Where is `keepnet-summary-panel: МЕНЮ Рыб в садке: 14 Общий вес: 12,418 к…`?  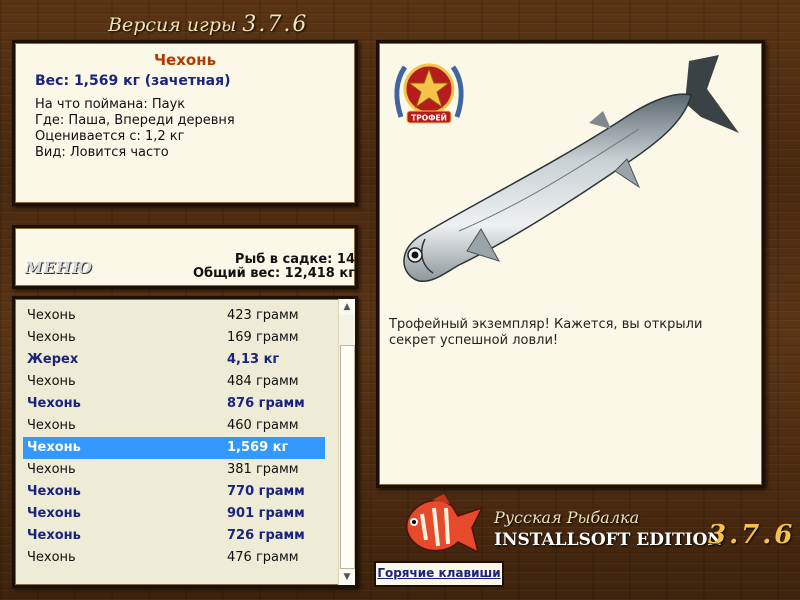
keepnet-summary-panel: МЕНЮ Рыб в садке: 14 Общий вес: 12,418 к… is located at coordinates (185, 257).